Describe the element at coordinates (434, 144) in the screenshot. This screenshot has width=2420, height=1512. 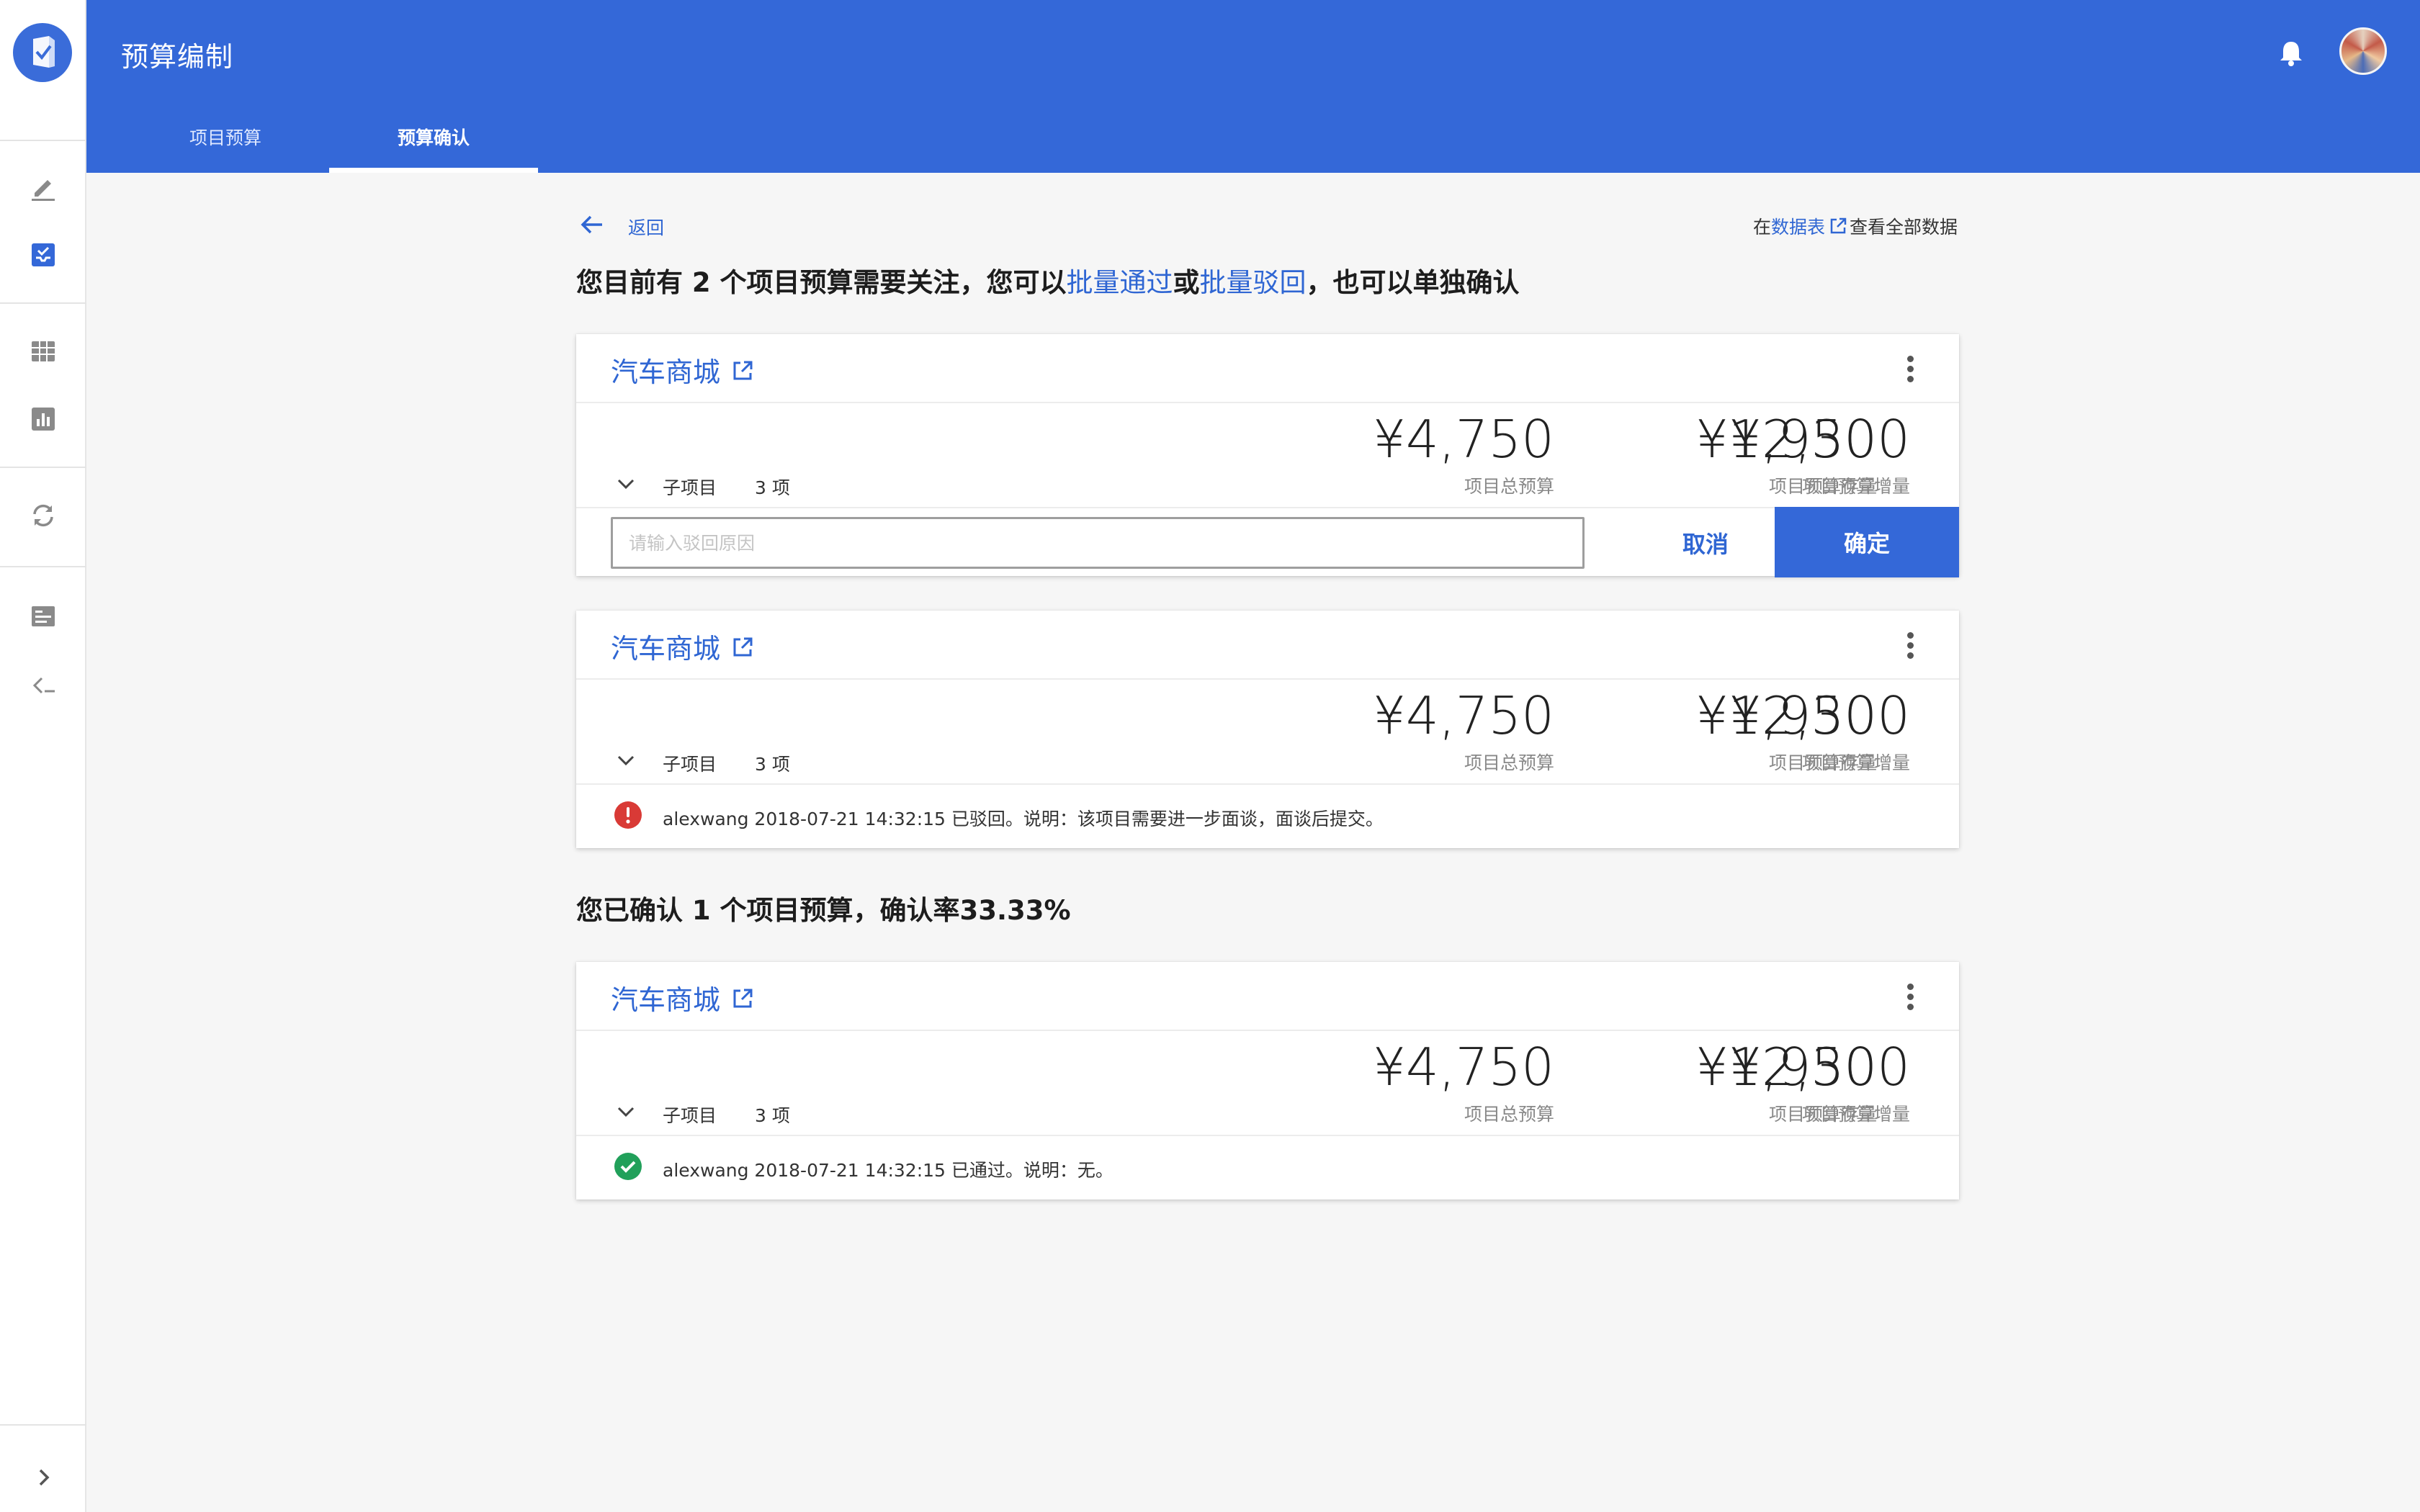
I see `tab-budget-confirm: 预算确认` at that location.